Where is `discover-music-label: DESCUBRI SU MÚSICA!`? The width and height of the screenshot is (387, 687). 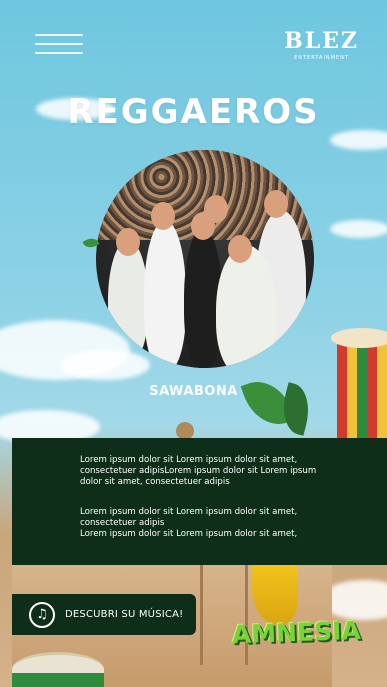 discover-music-label: DESCUBRI SU MÚSICA! is located at coordinates (124, 614).